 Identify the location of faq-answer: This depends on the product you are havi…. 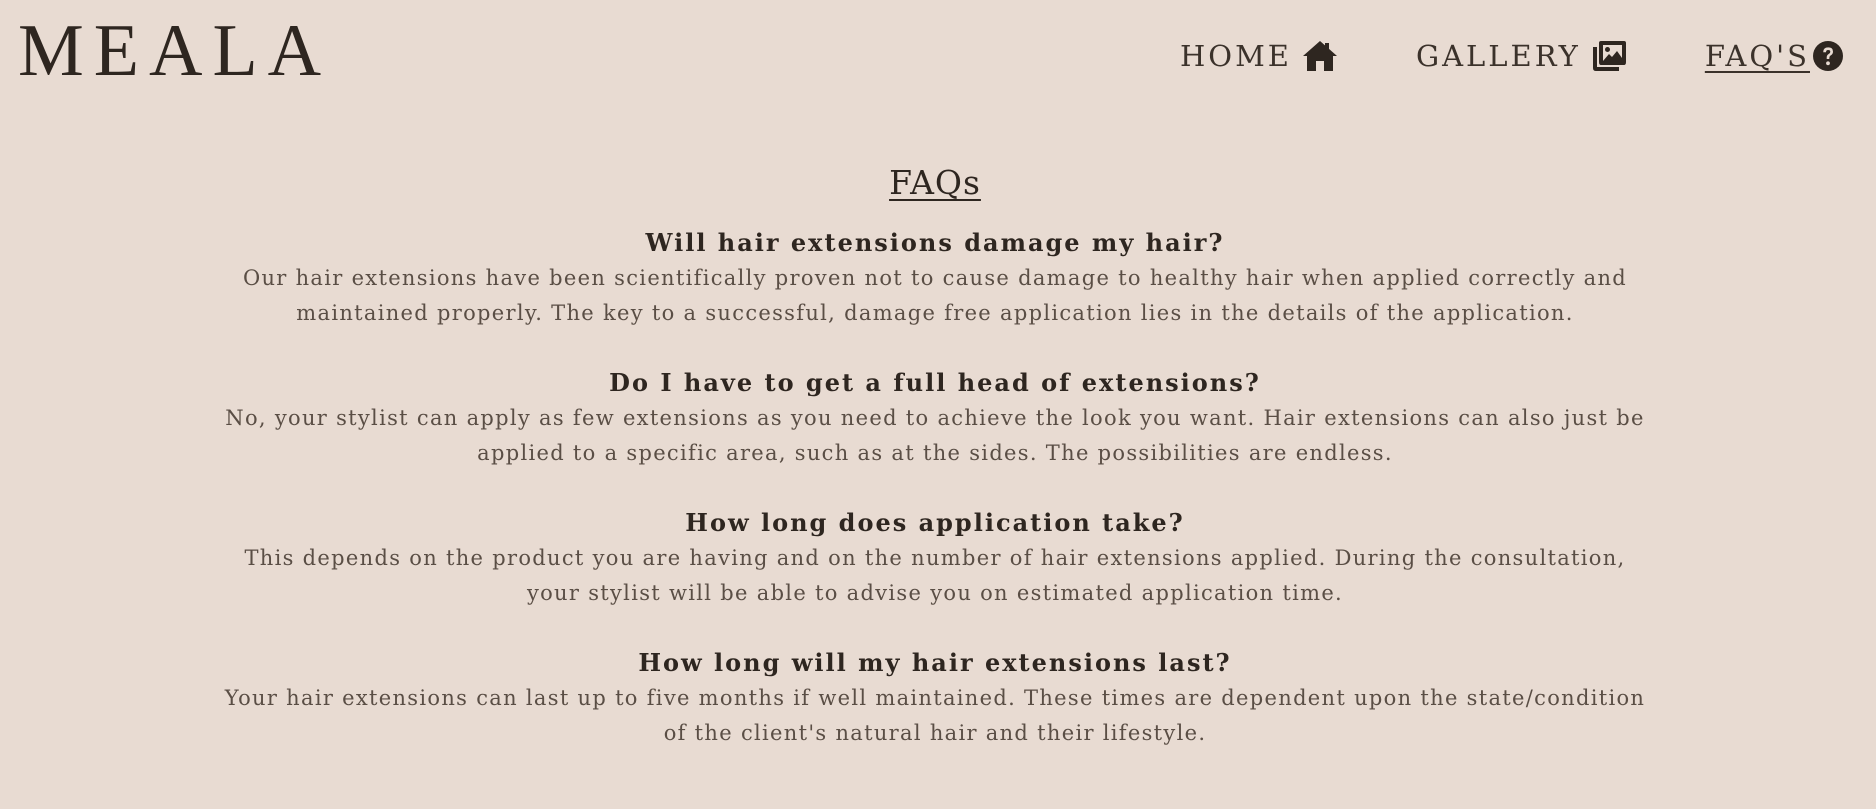
(935, 575).